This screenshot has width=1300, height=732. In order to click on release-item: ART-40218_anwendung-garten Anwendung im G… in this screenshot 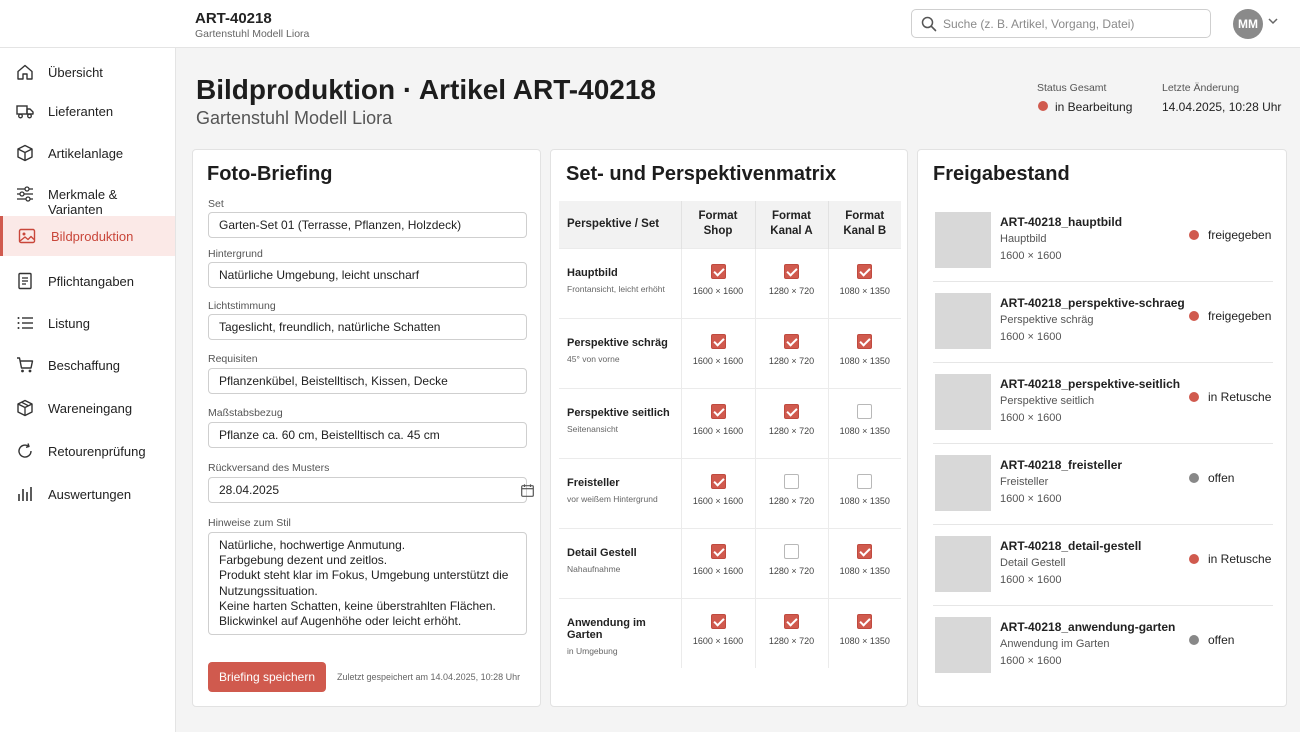, I will do `click(1103, 646)`.